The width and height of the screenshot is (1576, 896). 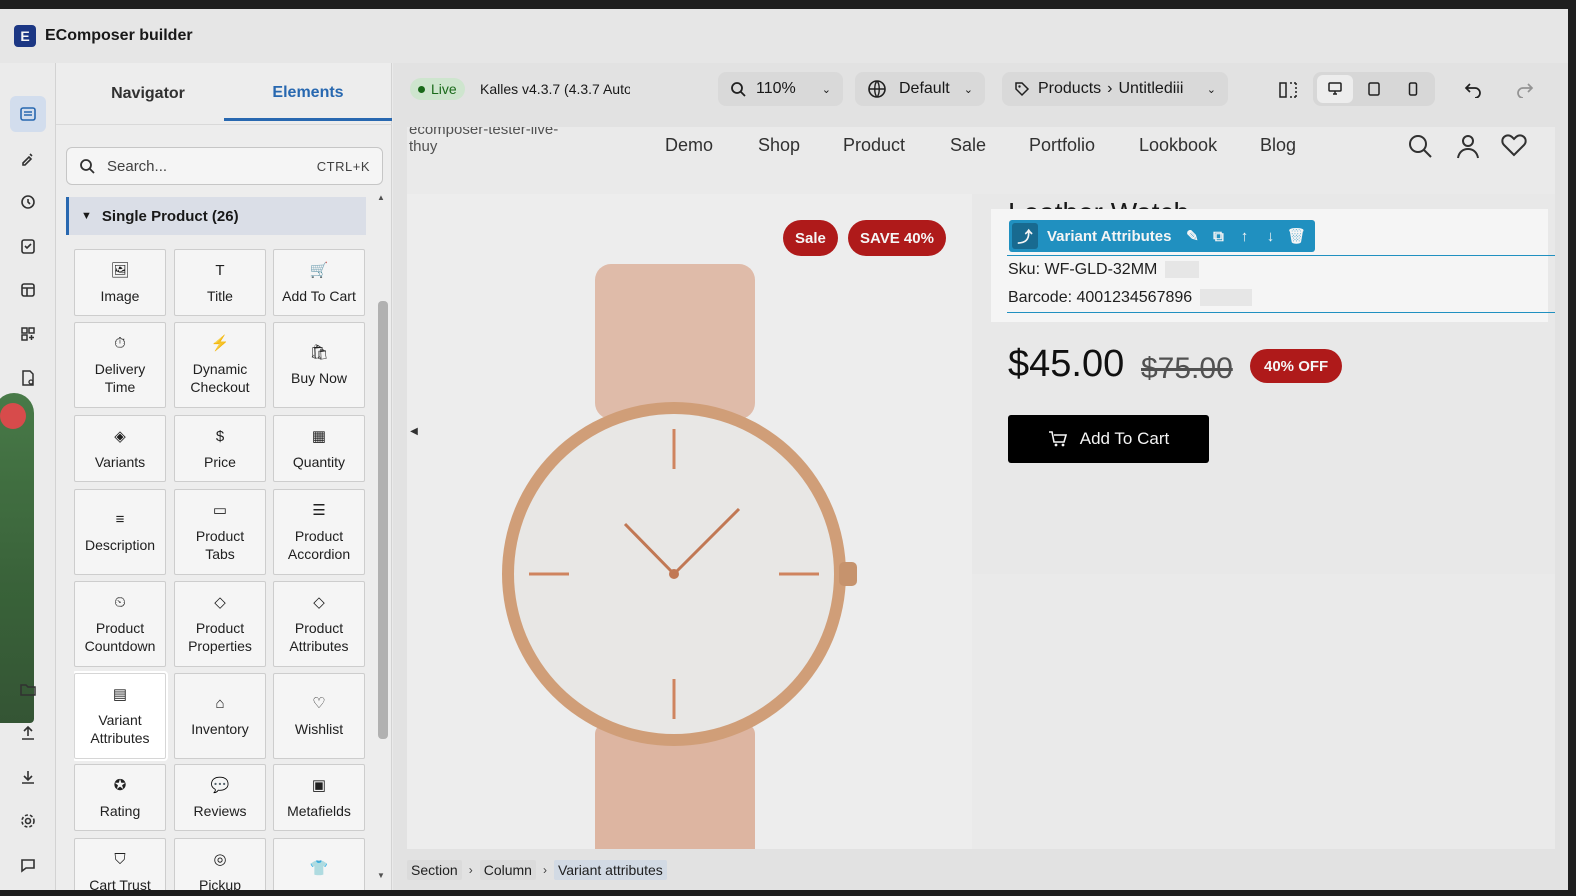 What do you see at coordinates (1070, 88) in the screenshot?
I see `page-type: Products` at bounding box center [1070, 88].